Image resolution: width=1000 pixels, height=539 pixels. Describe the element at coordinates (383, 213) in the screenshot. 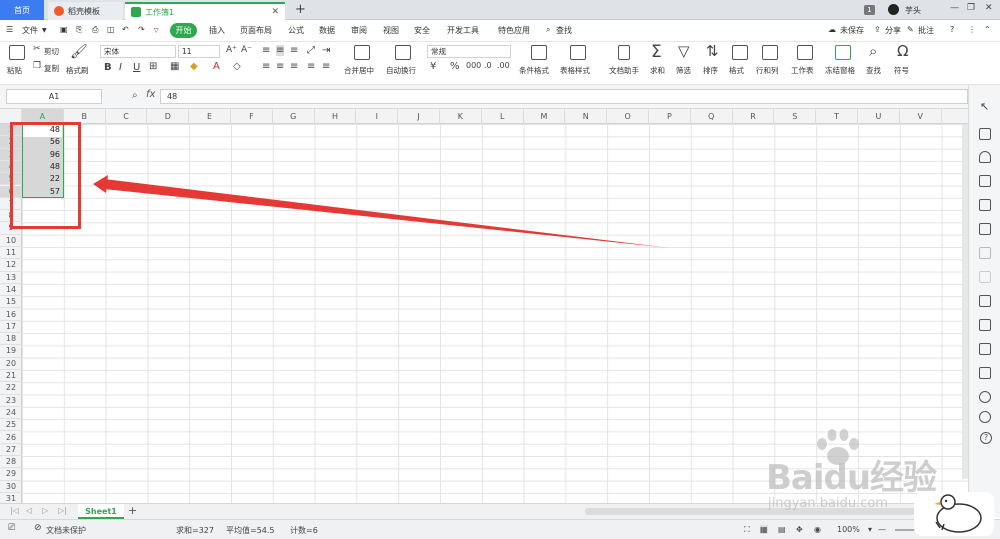

I see `annotation-arrow-shaft` at that location.